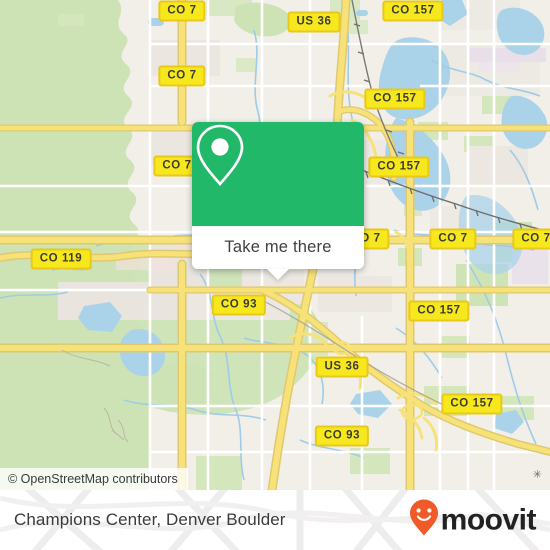 The image size is (550, 550). I want to click on take-me-there-label: Take me there, so click(278, 247).